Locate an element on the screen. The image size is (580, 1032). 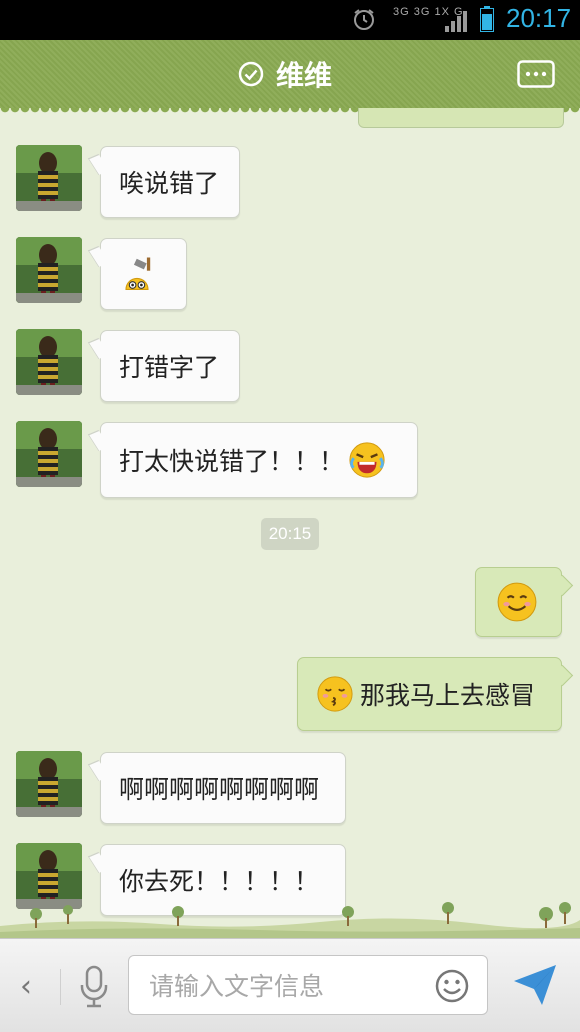
message-text: 打太快说错了！！！ is located at coordinates (232, 461).